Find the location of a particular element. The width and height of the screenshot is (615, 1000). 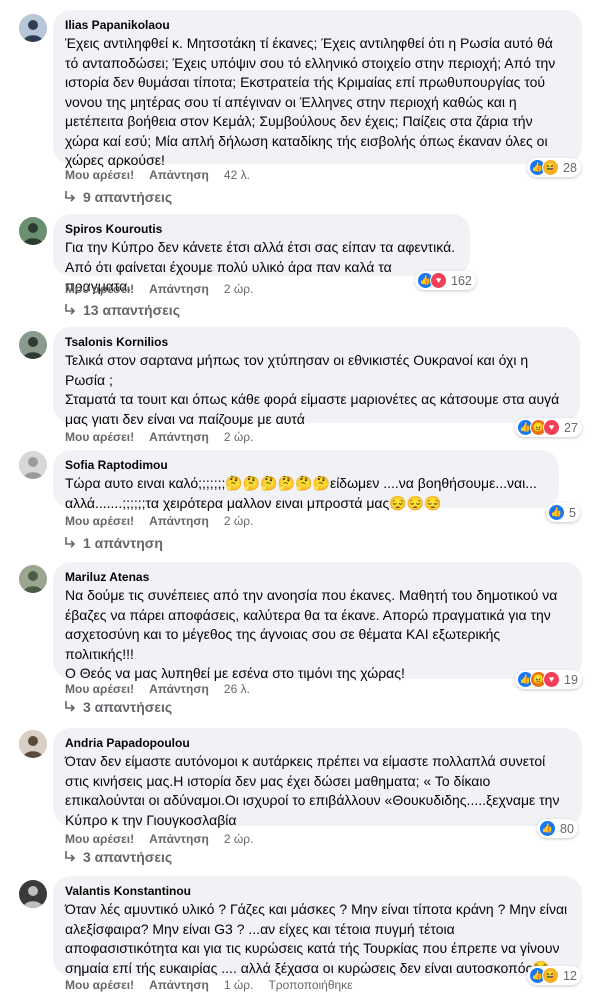

reaction-count: 19 is located at coordinates (571, 679).